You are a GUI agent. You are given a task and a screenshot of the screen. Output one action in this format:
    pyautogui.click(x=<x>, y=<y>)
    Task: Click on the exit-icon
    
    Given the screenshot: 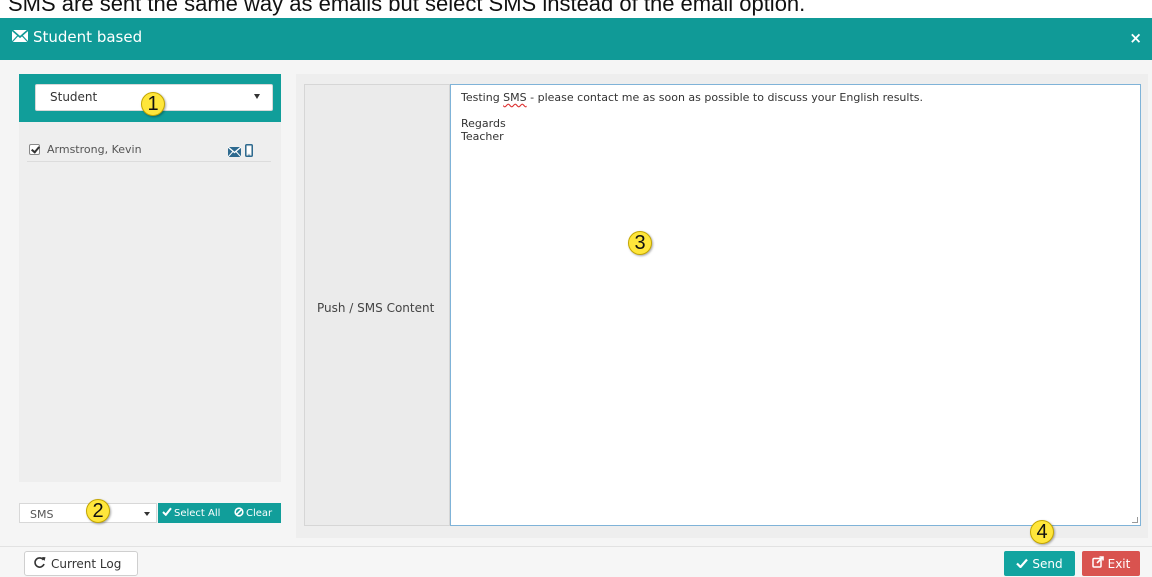 What is the action you would take?
    pyautogui.click(x=1097, y=563)
    